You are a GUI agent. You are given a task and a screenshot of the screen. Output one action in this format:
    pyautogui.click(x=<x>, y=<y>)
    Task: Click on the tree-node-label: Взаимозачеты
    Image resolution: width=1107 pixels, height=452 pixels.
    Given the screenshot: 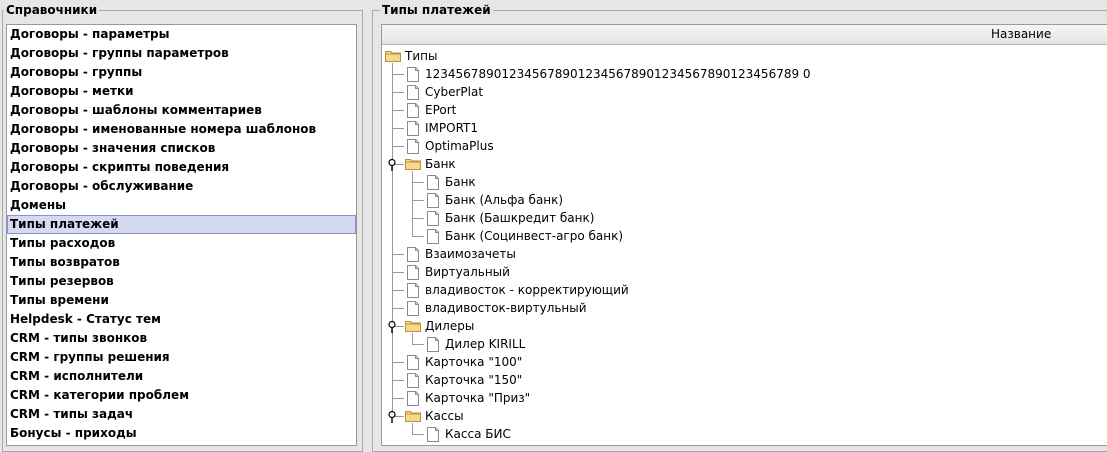 What is the action you would take?
    pyautogui.click(x=470, y=254)
    